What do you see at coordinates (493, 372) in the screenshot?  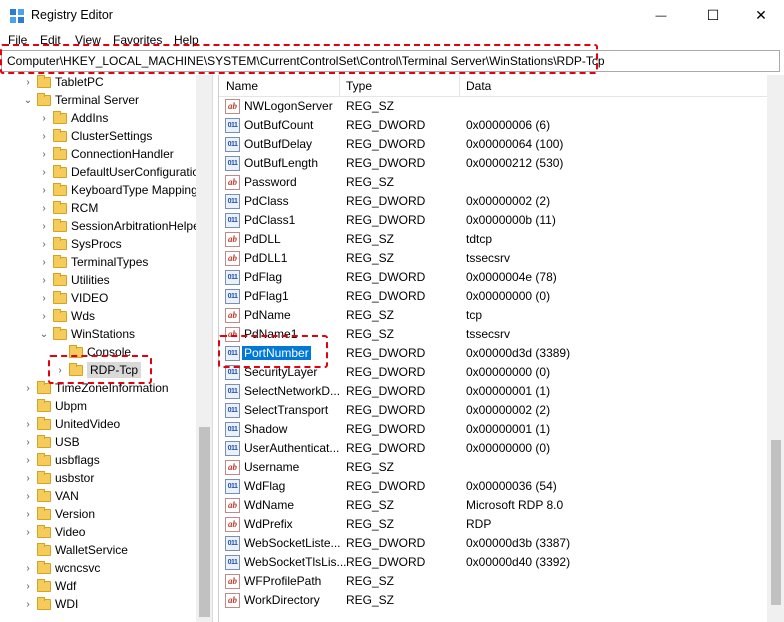 I see `value-row: 011 SecurityLayer REG_DWORD 0x00000000 (0)` at bounding box center [493, 372].